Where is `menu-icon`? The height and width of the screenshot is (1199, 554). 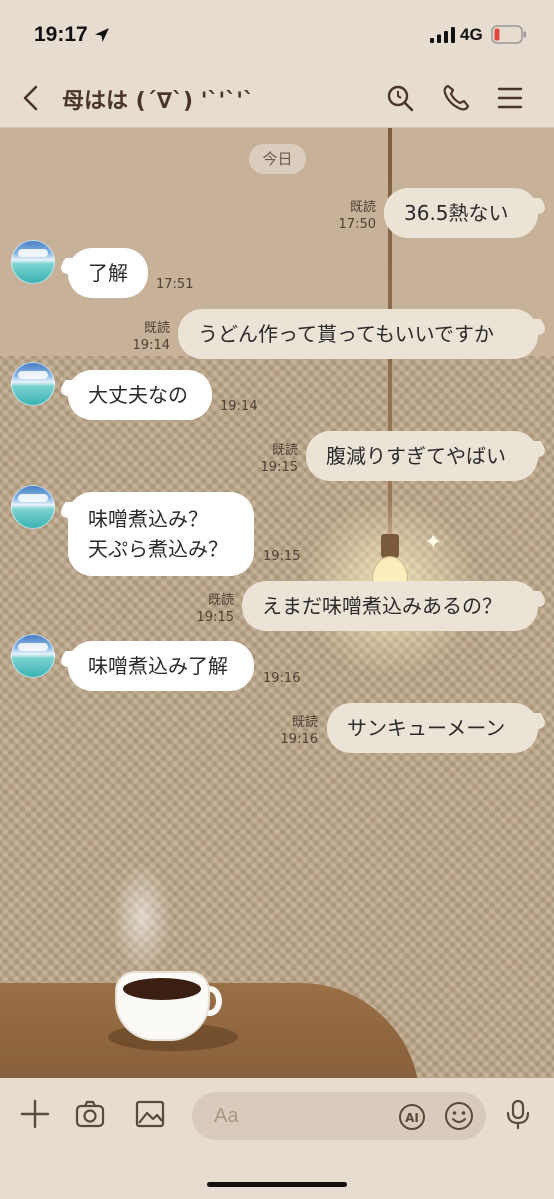 menu-icon is located at coordinates (510, 98).